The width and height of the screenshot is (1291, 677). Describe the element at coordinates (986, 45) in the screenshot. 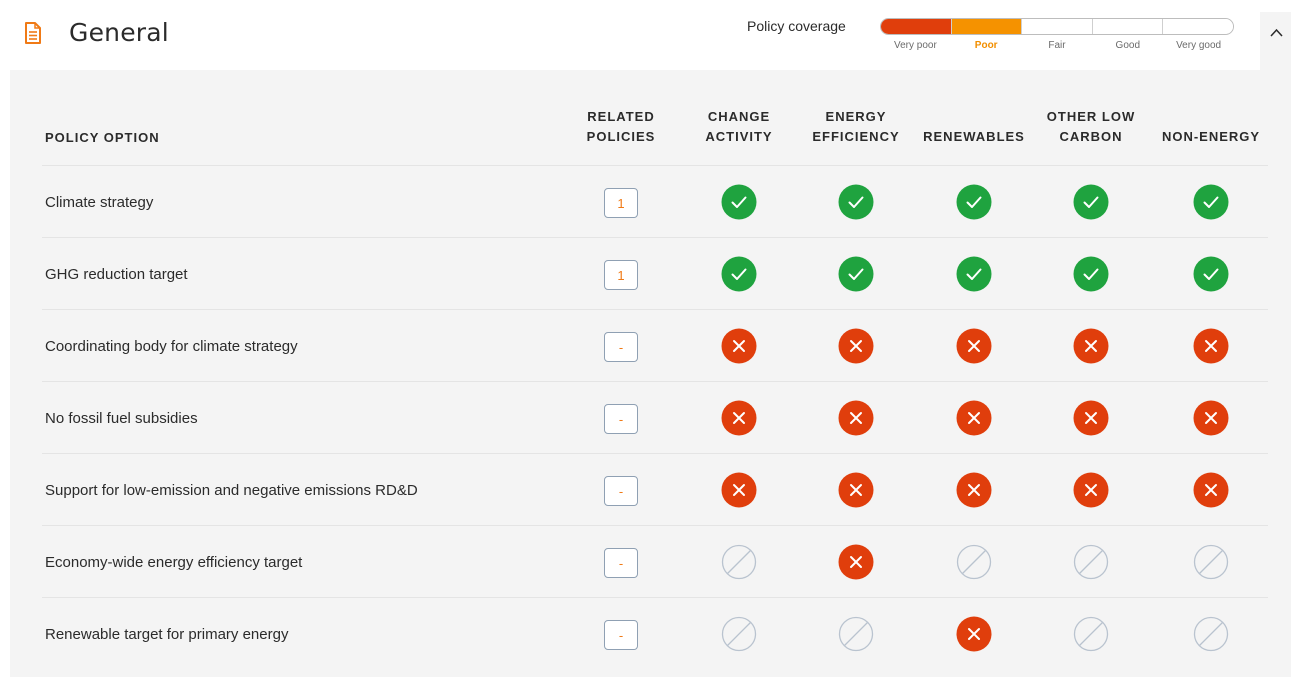

I see `coverage-level-label: Poor` at that location.